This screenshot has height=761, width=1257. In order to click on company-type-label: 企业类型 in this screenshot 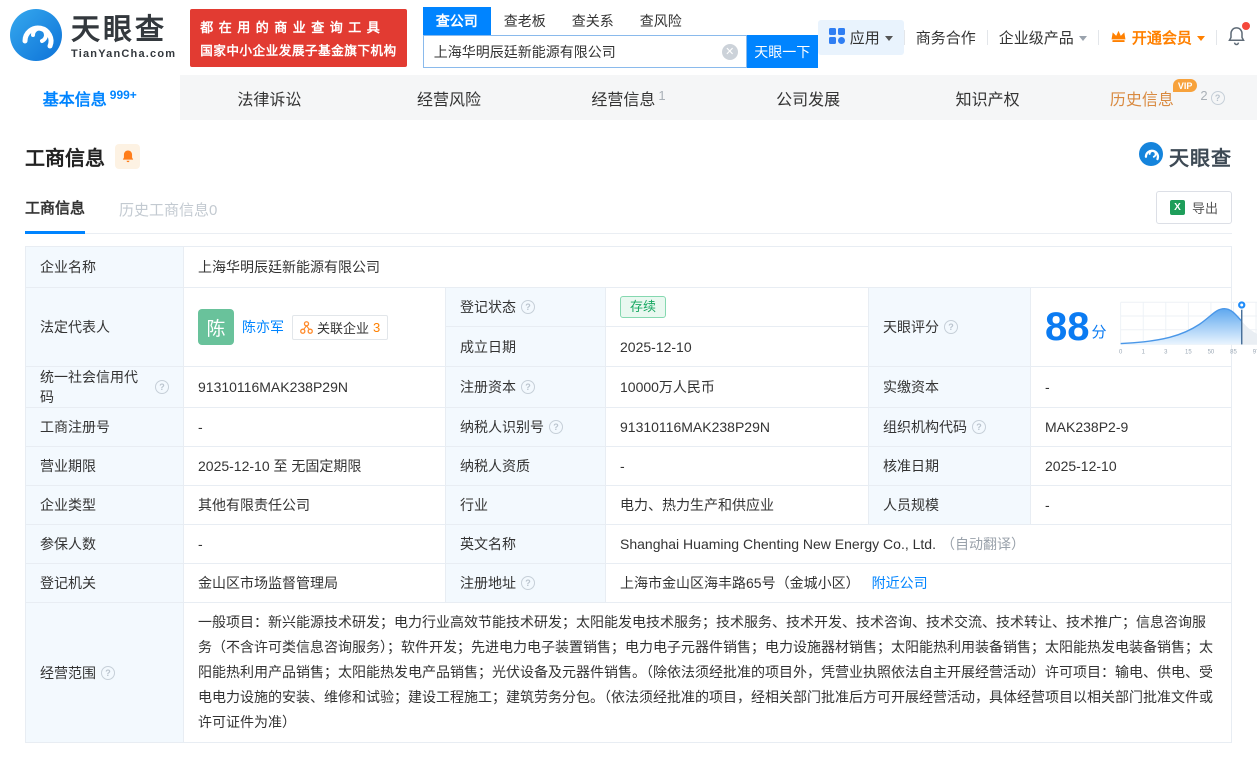, I will do `click(105, 505)`.